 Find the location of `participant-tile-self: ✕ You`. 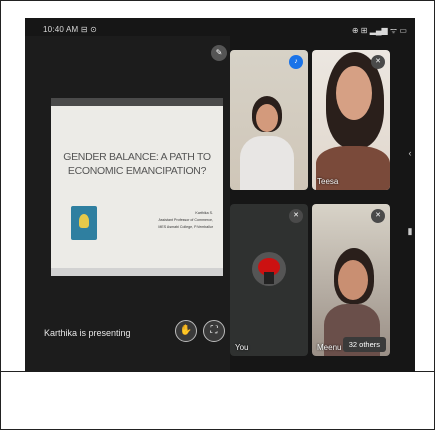

participant-tile-self: ✕ You is located at coordinates (269, 280).